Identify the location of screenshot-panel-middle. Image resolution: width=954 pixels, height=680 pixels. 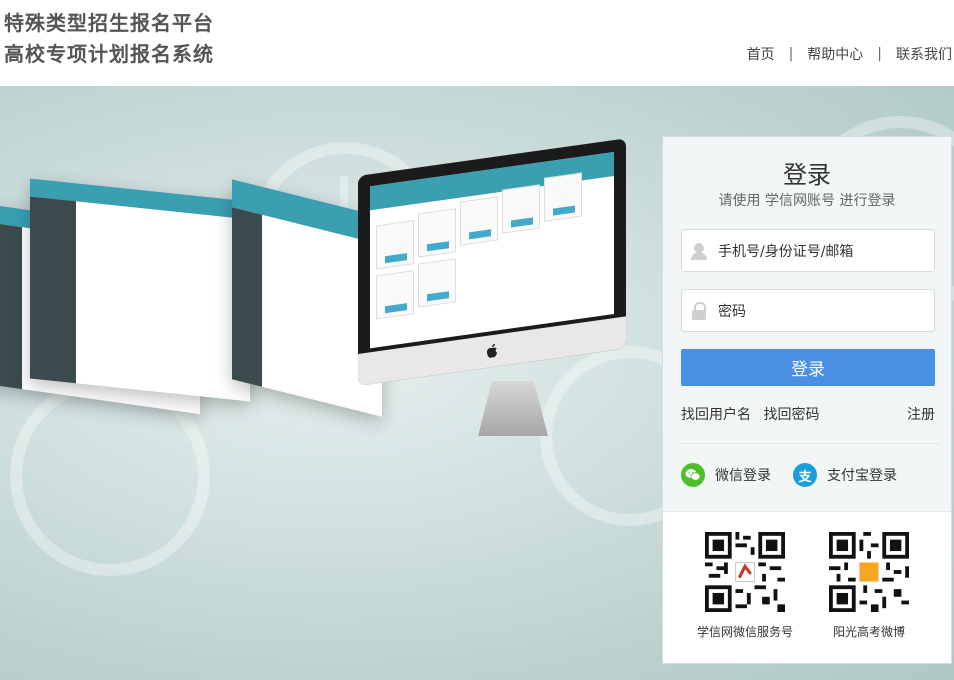
(140, 290).